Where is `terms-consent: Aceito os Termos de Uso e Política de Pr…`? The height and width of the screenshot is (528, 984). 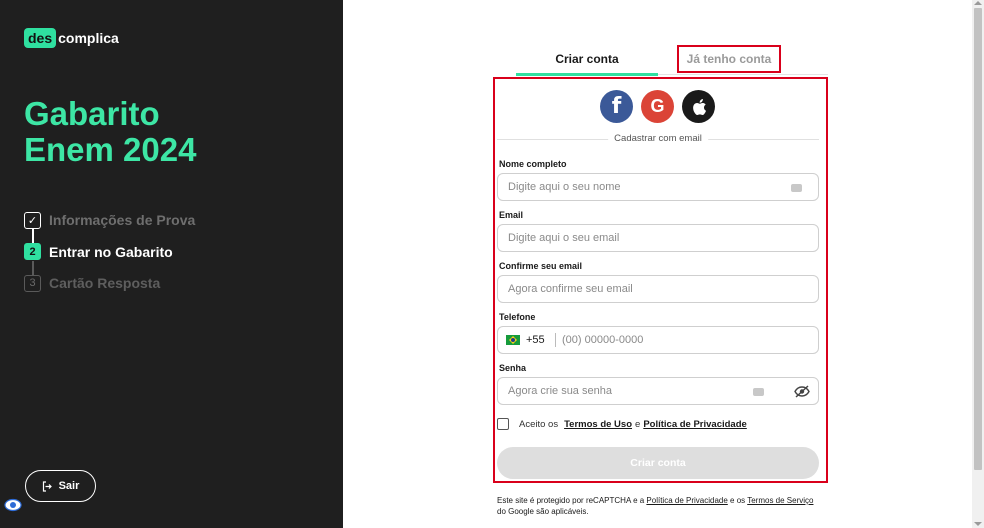 terms-consent: Aceito os Termos de Uso e Política de Pr… is located at coordinates (622, 424).